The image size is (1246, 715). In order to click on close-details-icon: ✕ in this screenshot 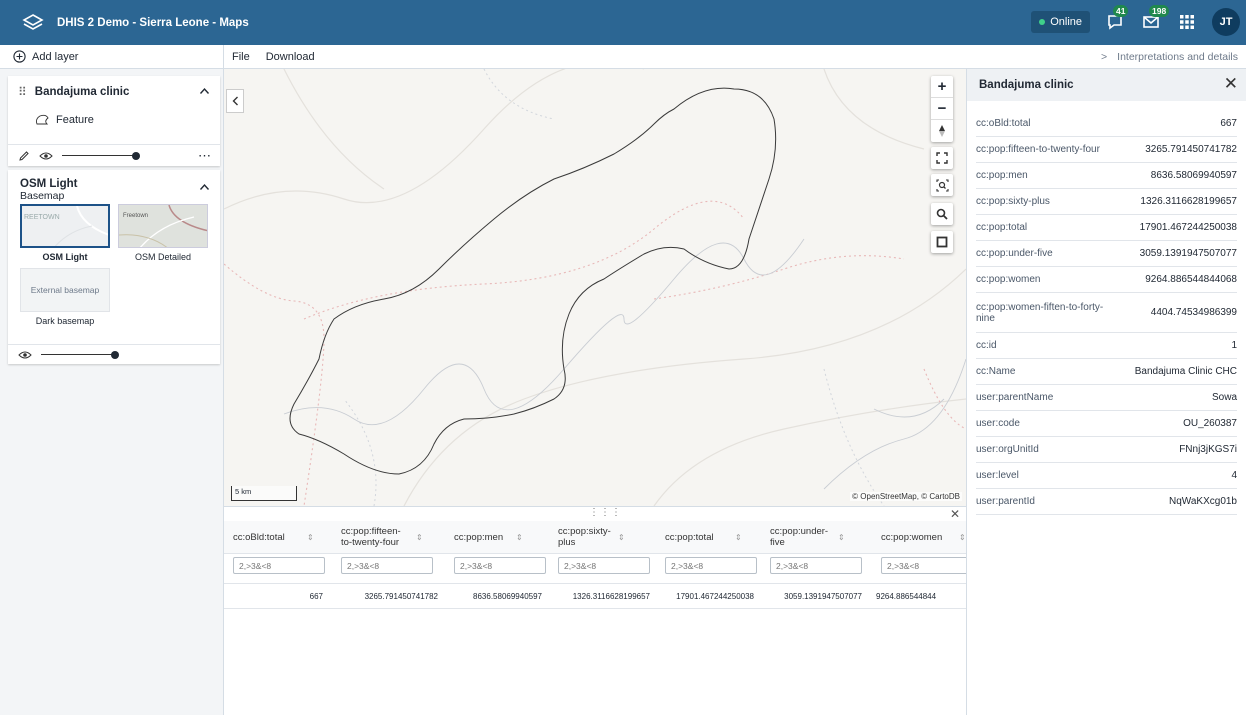, I will do `click(1231, 84)`.